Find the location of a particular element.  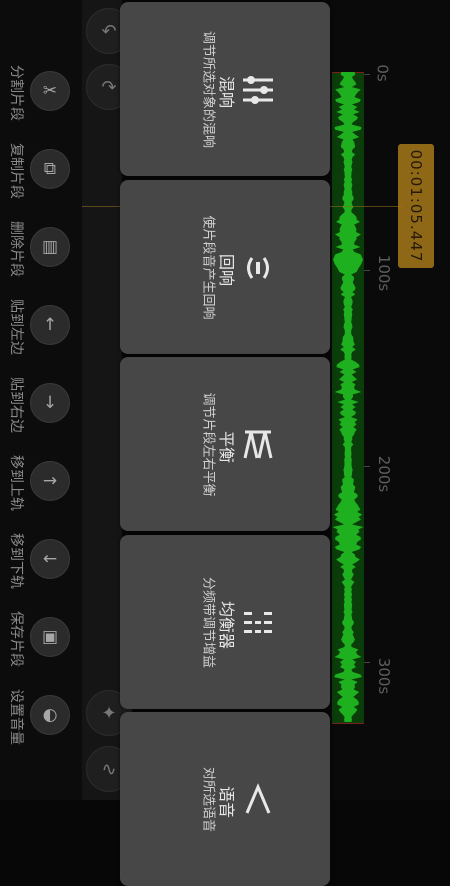

tool-label: 贴到左边 is located at coordinates (16, 327).